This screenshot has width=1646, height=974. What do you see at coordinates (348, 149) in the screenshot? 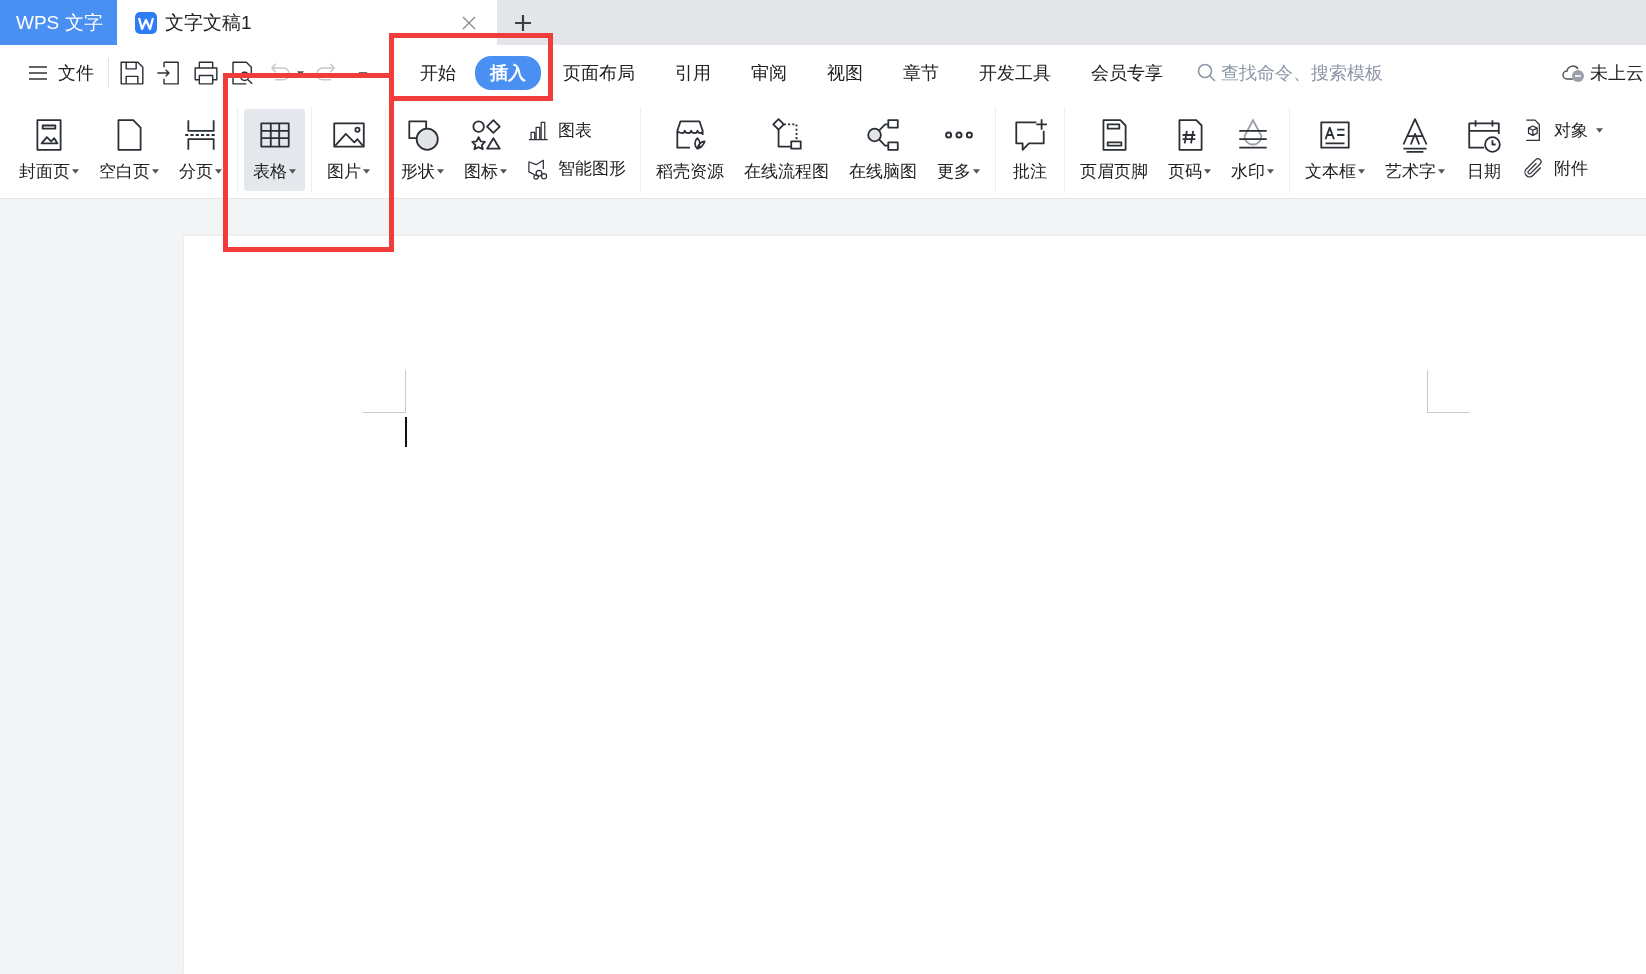
I see `ribbon-button: 图片` at bounding box center [348, 149].